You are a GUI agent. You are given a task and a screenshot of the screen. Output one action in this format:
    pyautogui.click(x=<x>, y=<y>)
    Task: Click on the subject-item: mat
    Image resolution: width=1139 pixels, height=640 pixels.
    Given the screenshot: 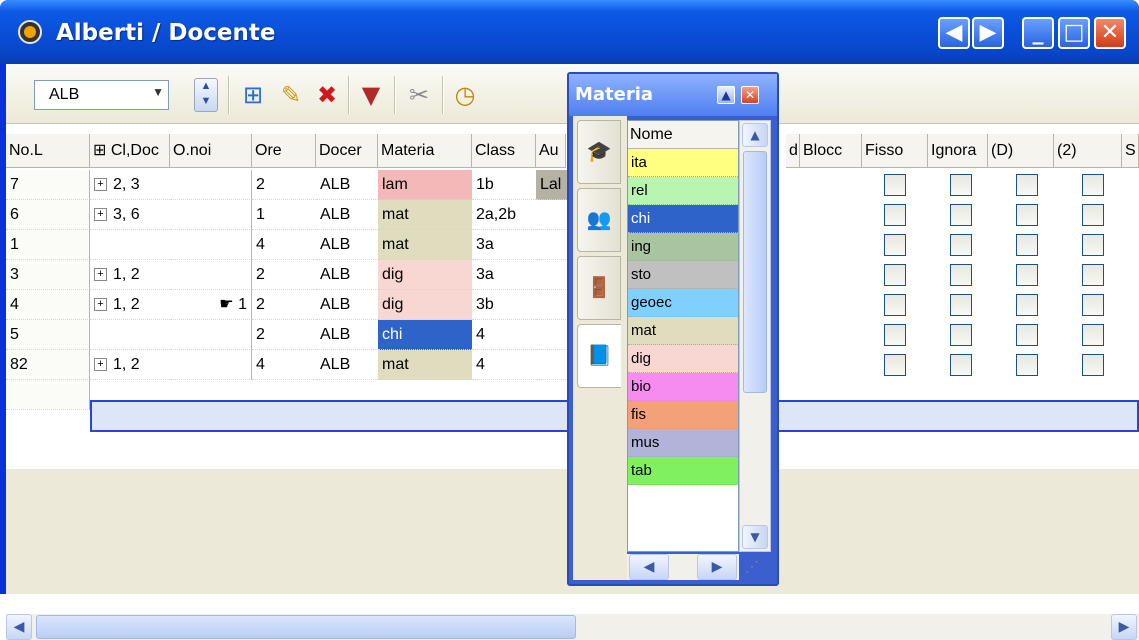 What is the action you would take?
    pyautogui.click(x=683, y=331)
    